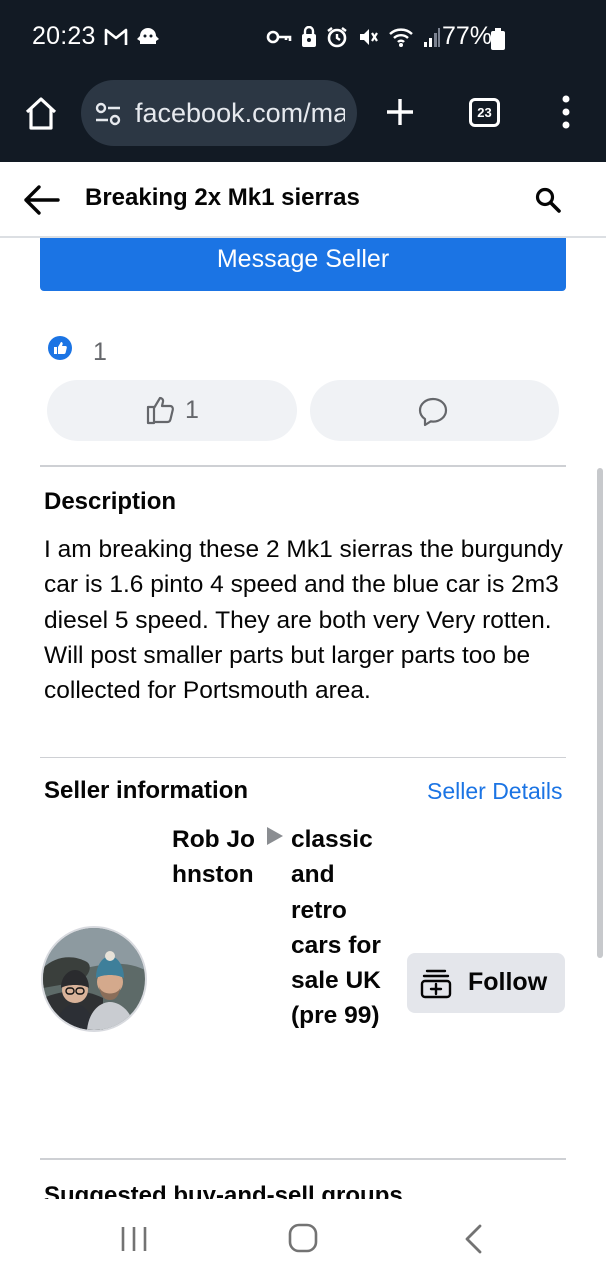  I want to click on like-button: 1, so click(172, 410).